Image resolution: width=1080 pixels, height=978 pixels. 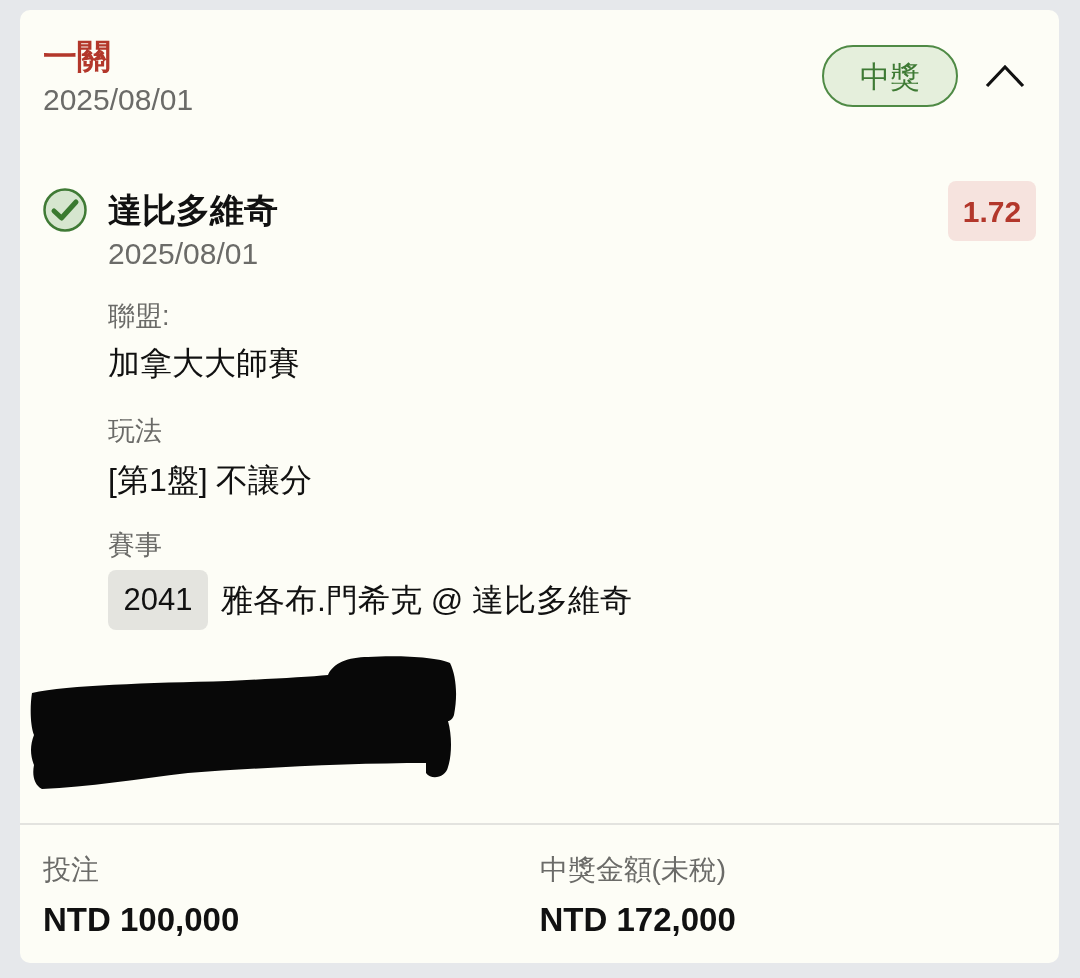 I want to click on detail-value: 加拿大大師賽, so click(x=204, y=363).